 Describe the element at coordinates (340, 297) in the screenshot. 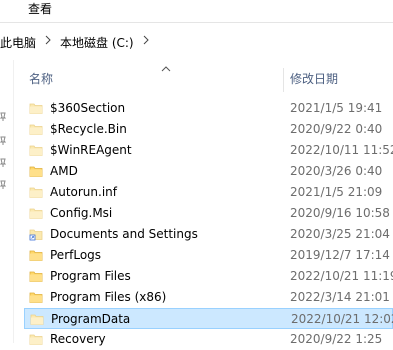

I see `file-date-modified: 2022/3/14 21:01` at that location.